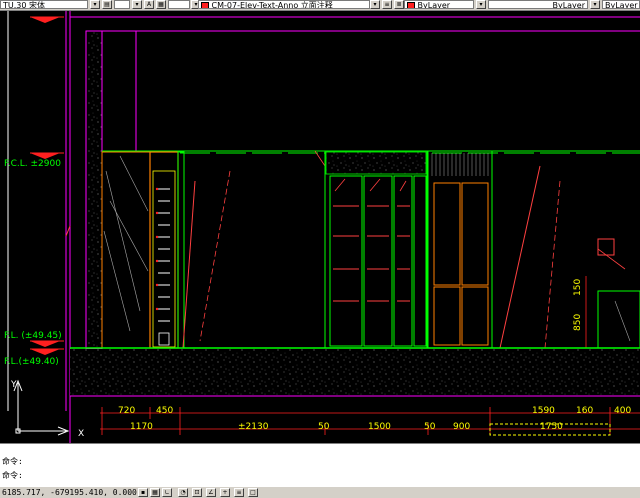 The height and width of the screenshot is (498, 640). I want to click on dim-900: 900, so click(461, 427).